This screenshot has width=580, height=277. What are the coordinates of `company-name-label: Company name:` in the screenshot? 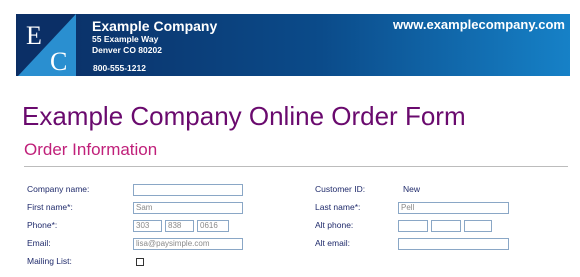 It's located at (58, 189).